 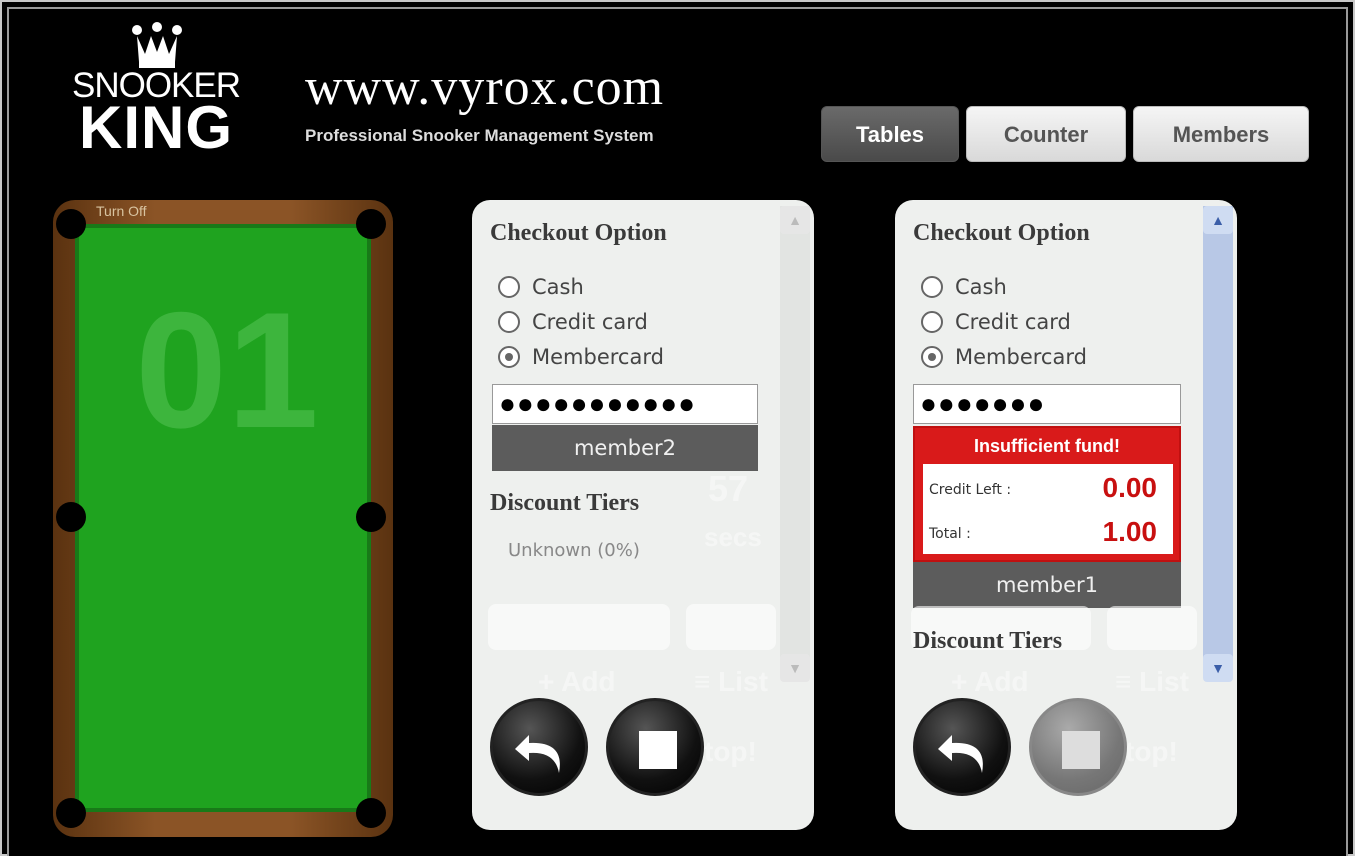 What do you see at coordinates (625, 404) in the screenshot?
I see `member-password-input: ●●●●●●●●●●●` at bounding box center [625, 404].